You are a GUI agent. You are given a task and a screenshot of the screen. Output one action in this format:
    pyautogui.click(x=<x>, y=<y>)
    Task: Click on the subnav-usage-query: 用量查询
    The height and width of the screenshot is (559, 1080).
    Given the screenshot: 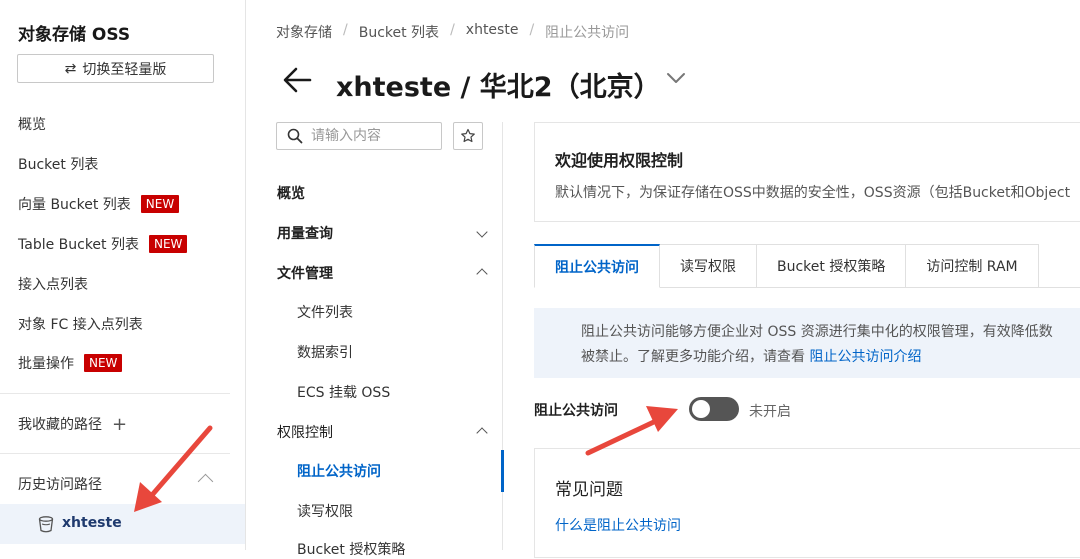 What is the action you would take?
    pyautogui.click(x=305, y=233)
    